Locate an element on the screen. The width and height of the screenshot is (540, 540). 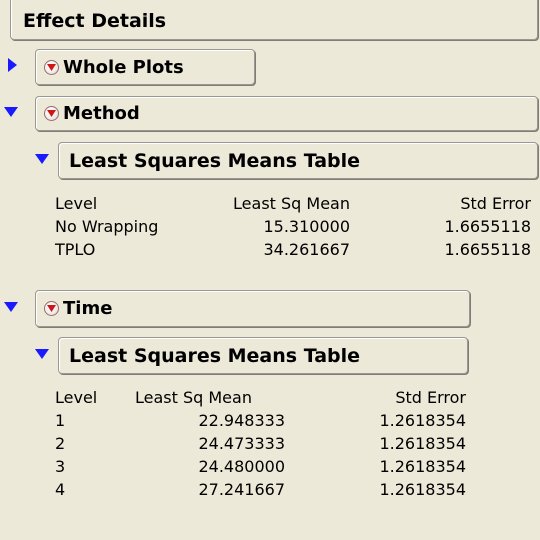
cell-level: TPLO is located at coordinates (75, 249).